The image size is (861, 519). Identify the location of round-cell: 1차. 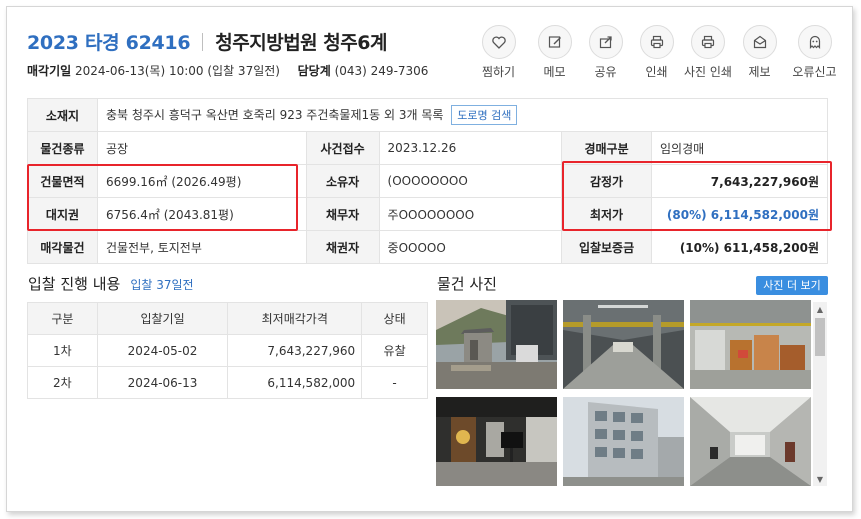
(62, 350).